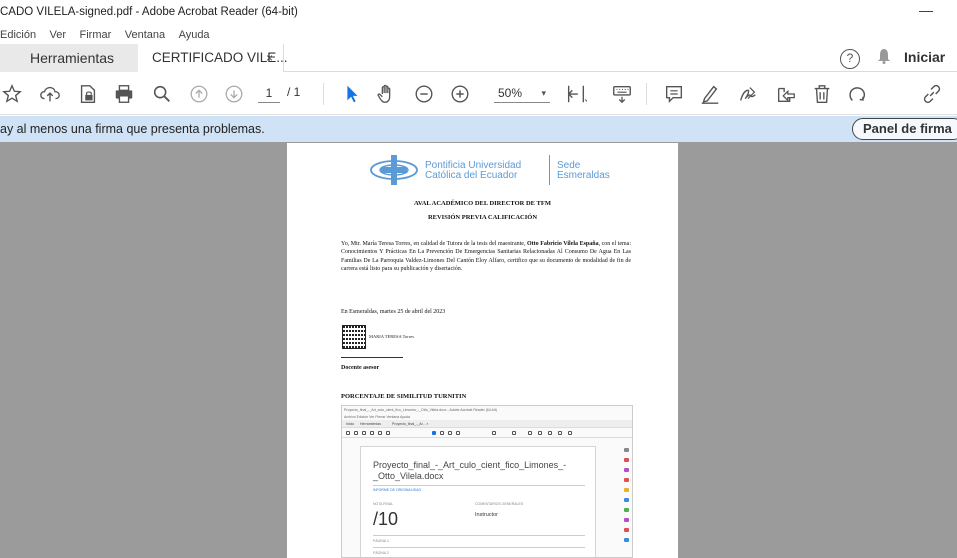 The image size is (957, 558). What do you see at coordinates (904, 129) in the screenshot?
I see `signature-panel-button: Panel de firma` at bounding box center [904, 129].